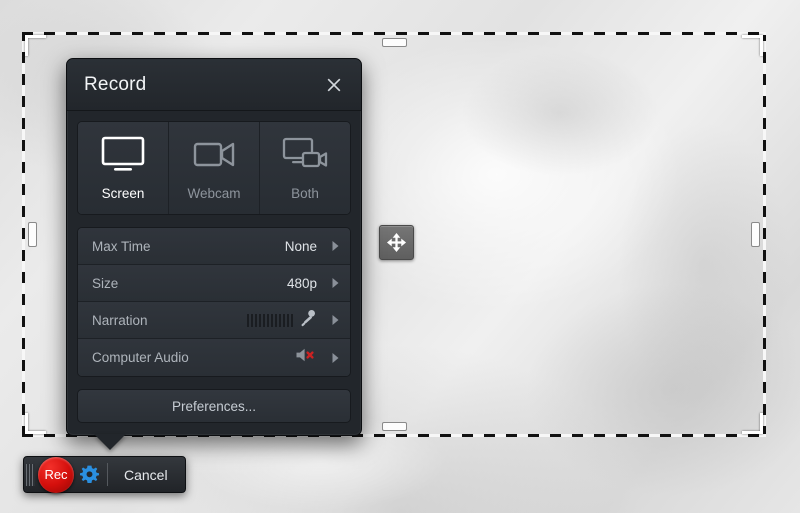 The image size is (800, 513). I want to click on setting-row-narration: Narration, so click(214, 320).